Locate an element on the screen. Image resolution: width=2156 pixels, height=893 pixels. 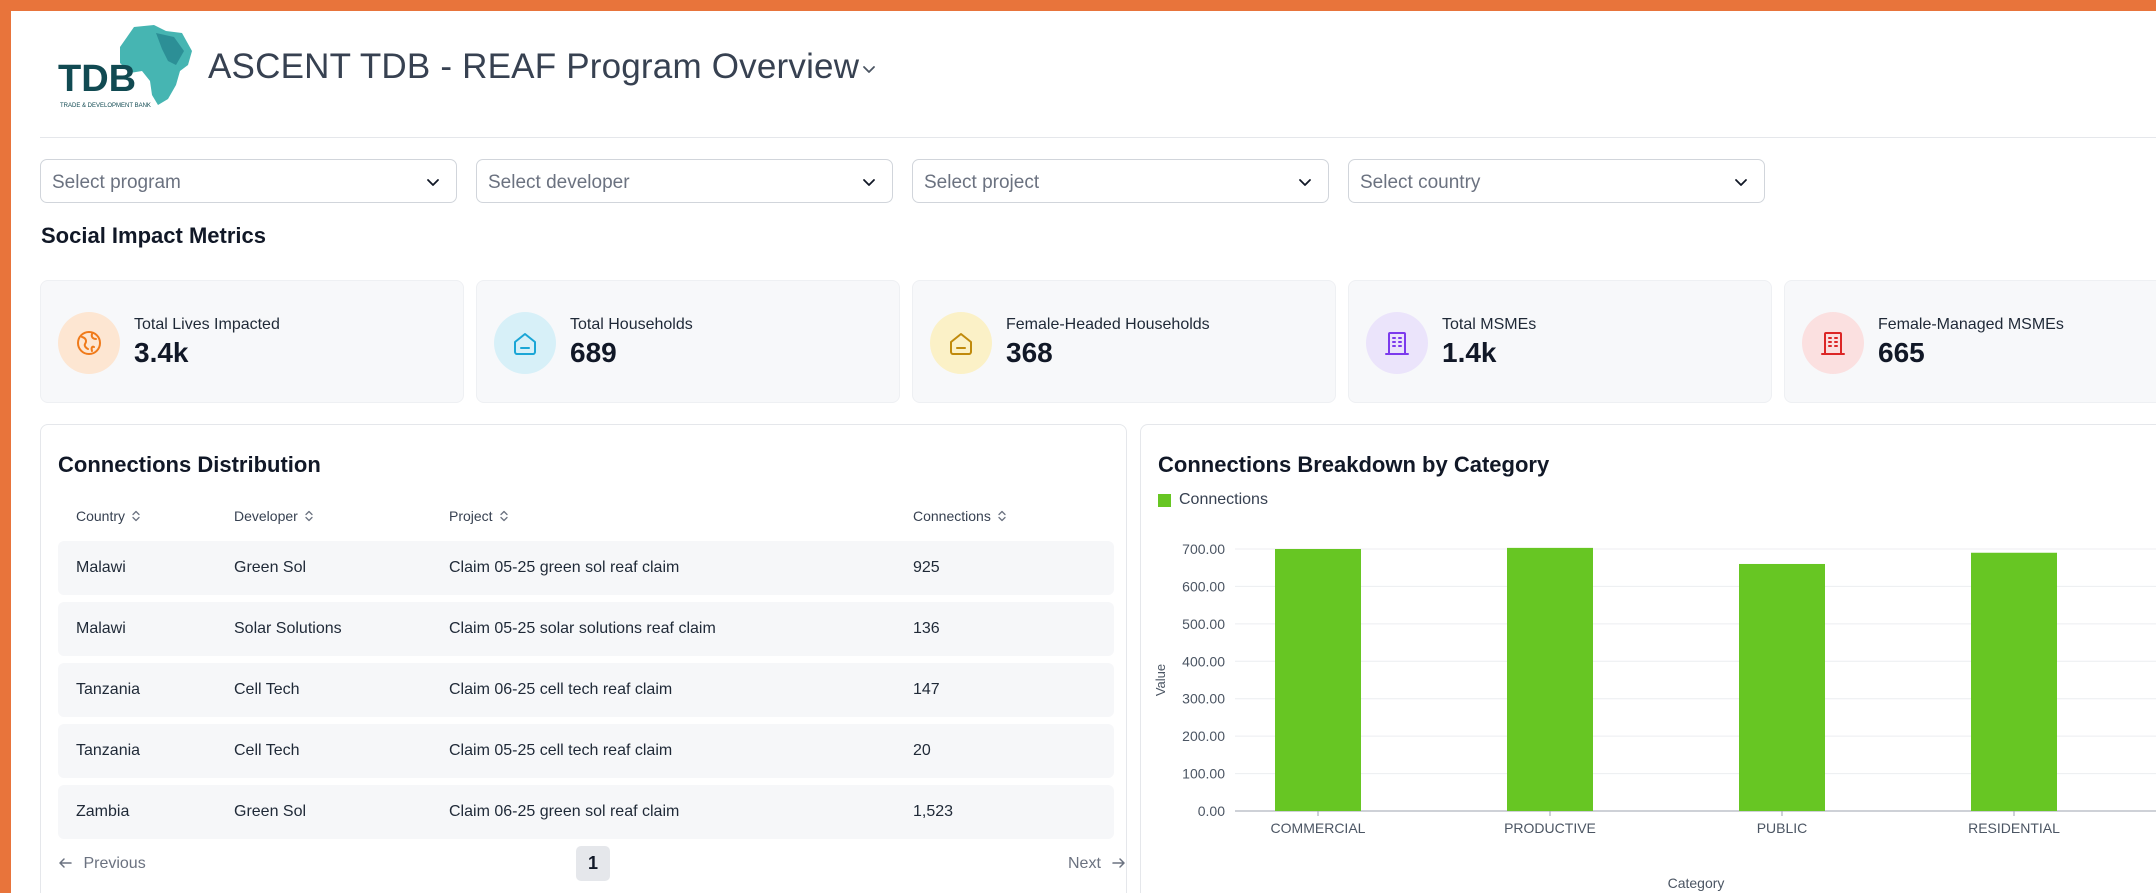
country-select: Select country is located at coordinates (1556, 181).